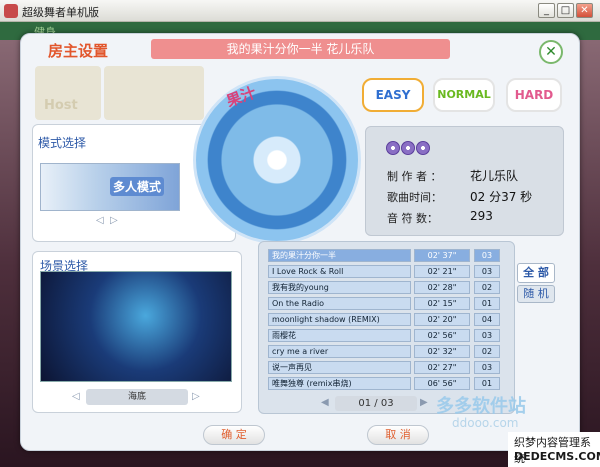 This screenshot has width=600, height=467. What do you see at coordinates (277, 160) in the screenshot?
I see `song-disc-image` at bounding box center [277, 160].